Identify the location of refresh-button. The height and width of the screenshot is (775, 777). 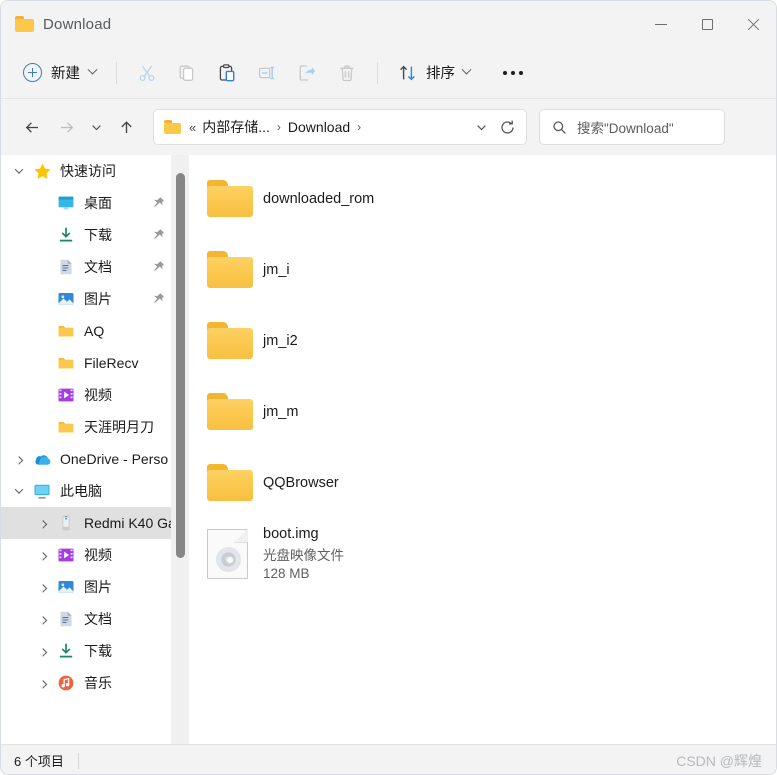
(507, 127).